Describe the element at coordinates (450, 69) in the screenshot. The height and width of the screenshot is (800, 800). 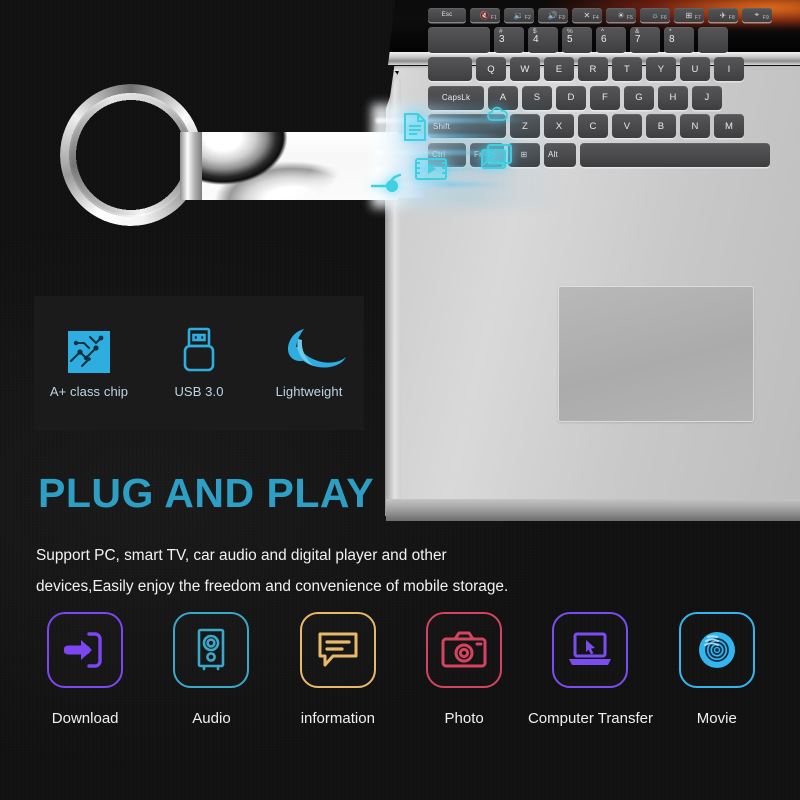
I see `key-tab` at that location.